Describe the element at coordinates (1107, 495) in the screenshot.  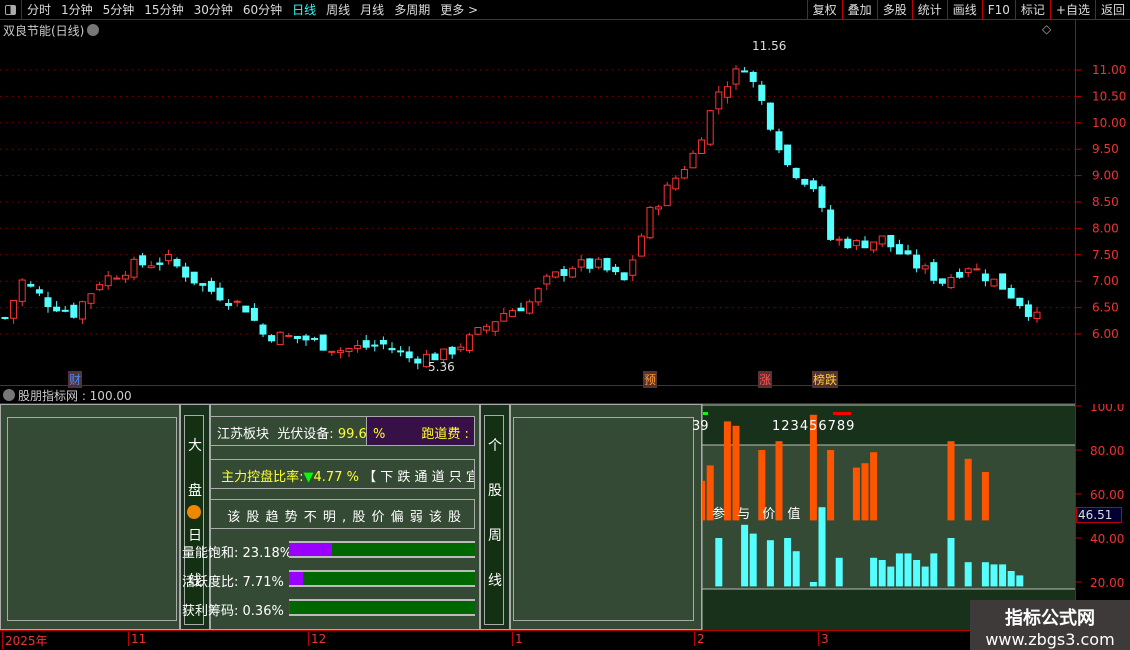
I see `y-tick-label: 60.00` at that location.